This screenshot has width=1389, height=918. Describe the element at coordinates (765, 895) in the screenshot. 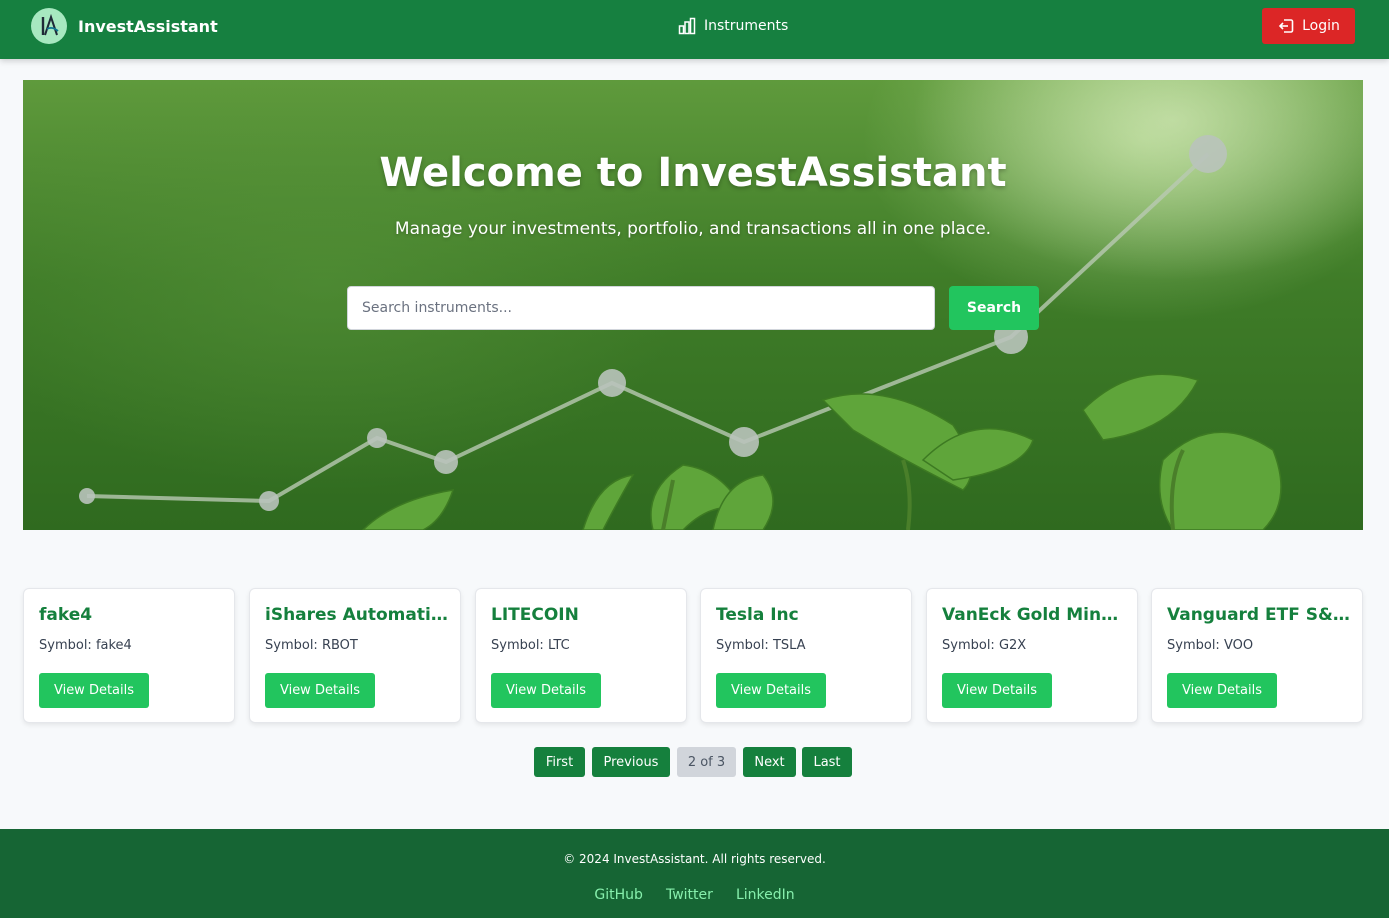

I see `footer-link-linkedin: LinkedIn` at that location.